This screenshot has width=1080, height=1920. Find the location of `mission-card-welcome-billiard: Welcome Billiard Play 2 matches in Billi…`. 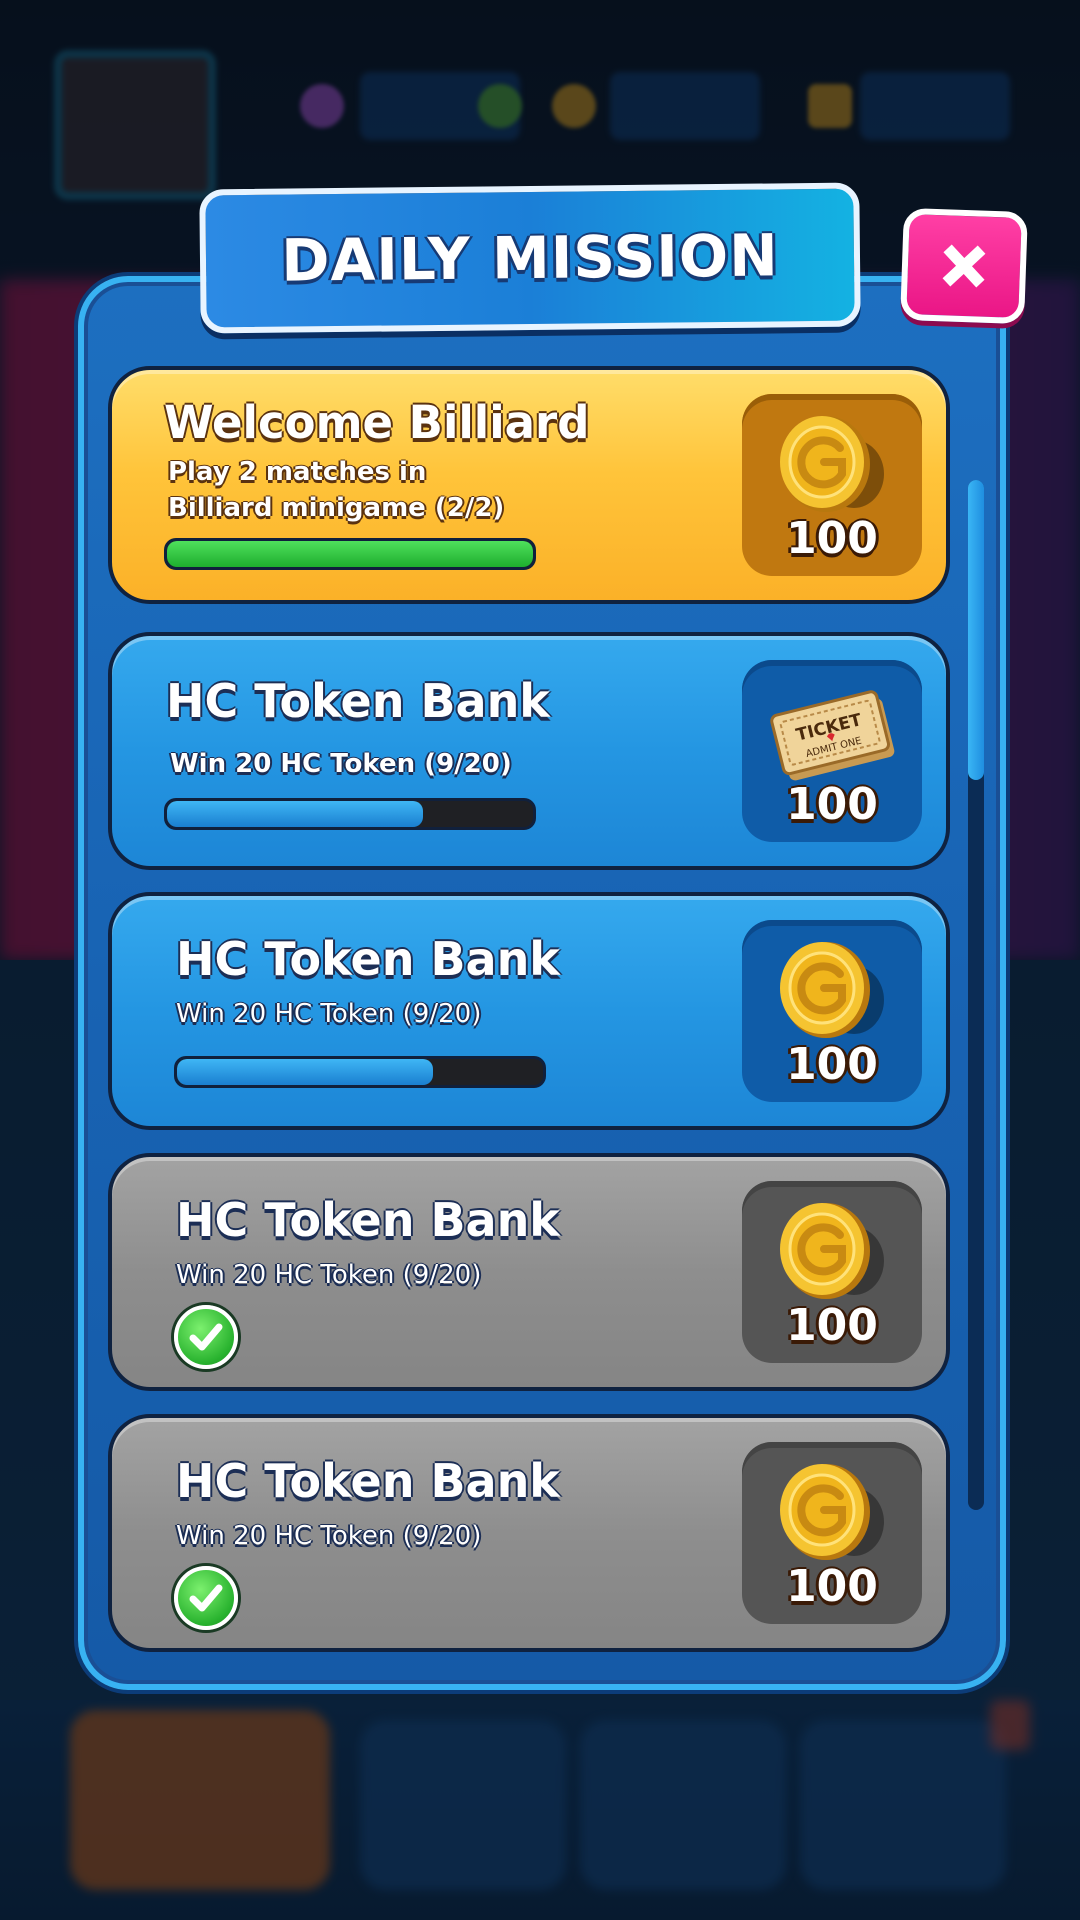

mission-card-welcome-billiard: Welcome Billiard Play 2 matches in Billi… is located at coordinates (529, 485).